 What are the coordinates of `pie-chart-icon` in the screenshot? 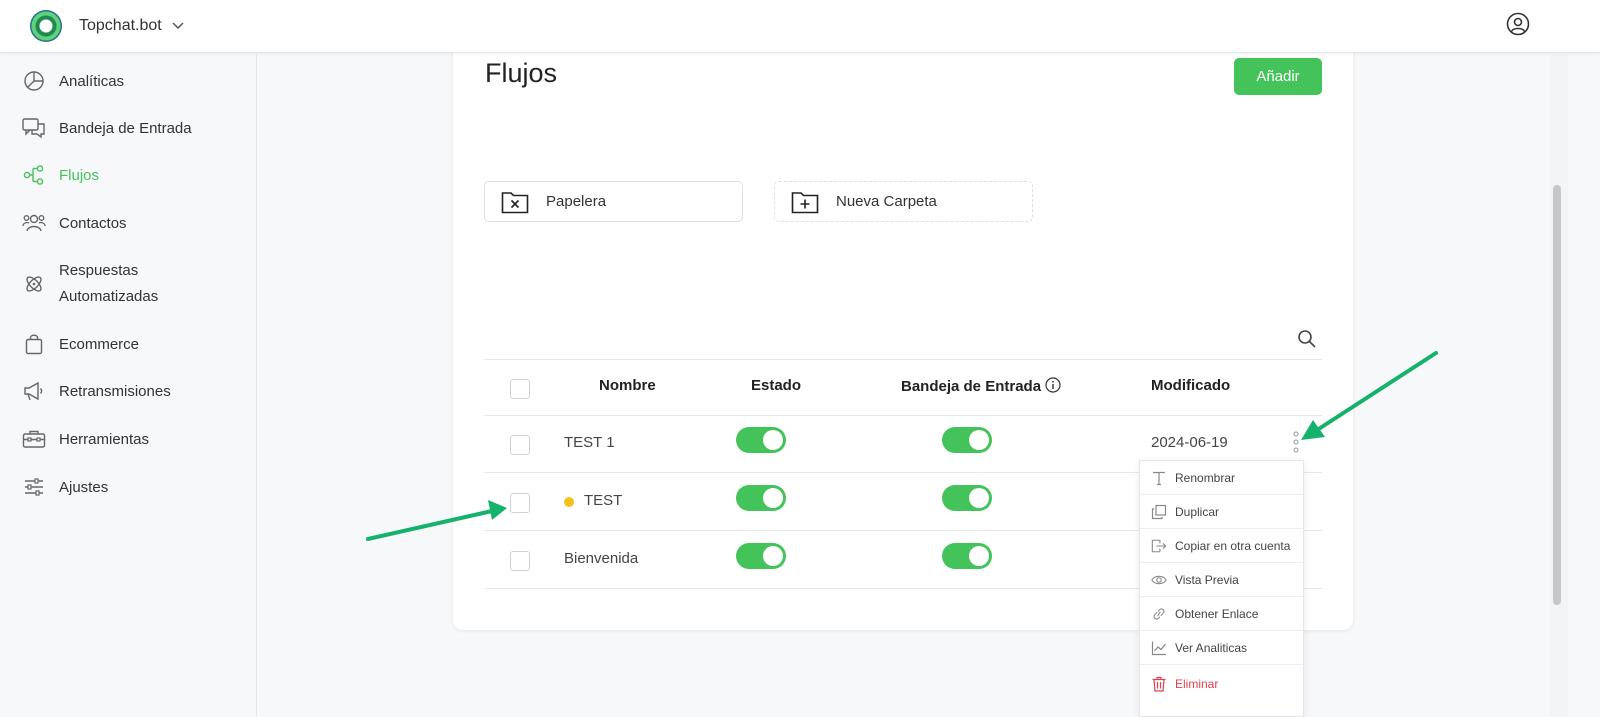 It's located at (34, 81).